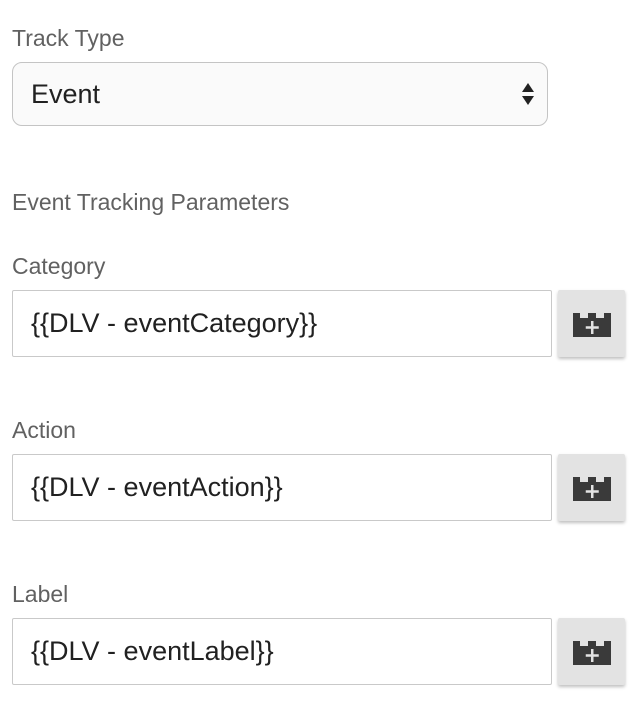 Image resolution: width=642 pixels, height=704 pixels. What do you see at coordinates (66, 93) in the screenshot?
I see `track-type-selected-value: Event` at bounding box center [66, 93].